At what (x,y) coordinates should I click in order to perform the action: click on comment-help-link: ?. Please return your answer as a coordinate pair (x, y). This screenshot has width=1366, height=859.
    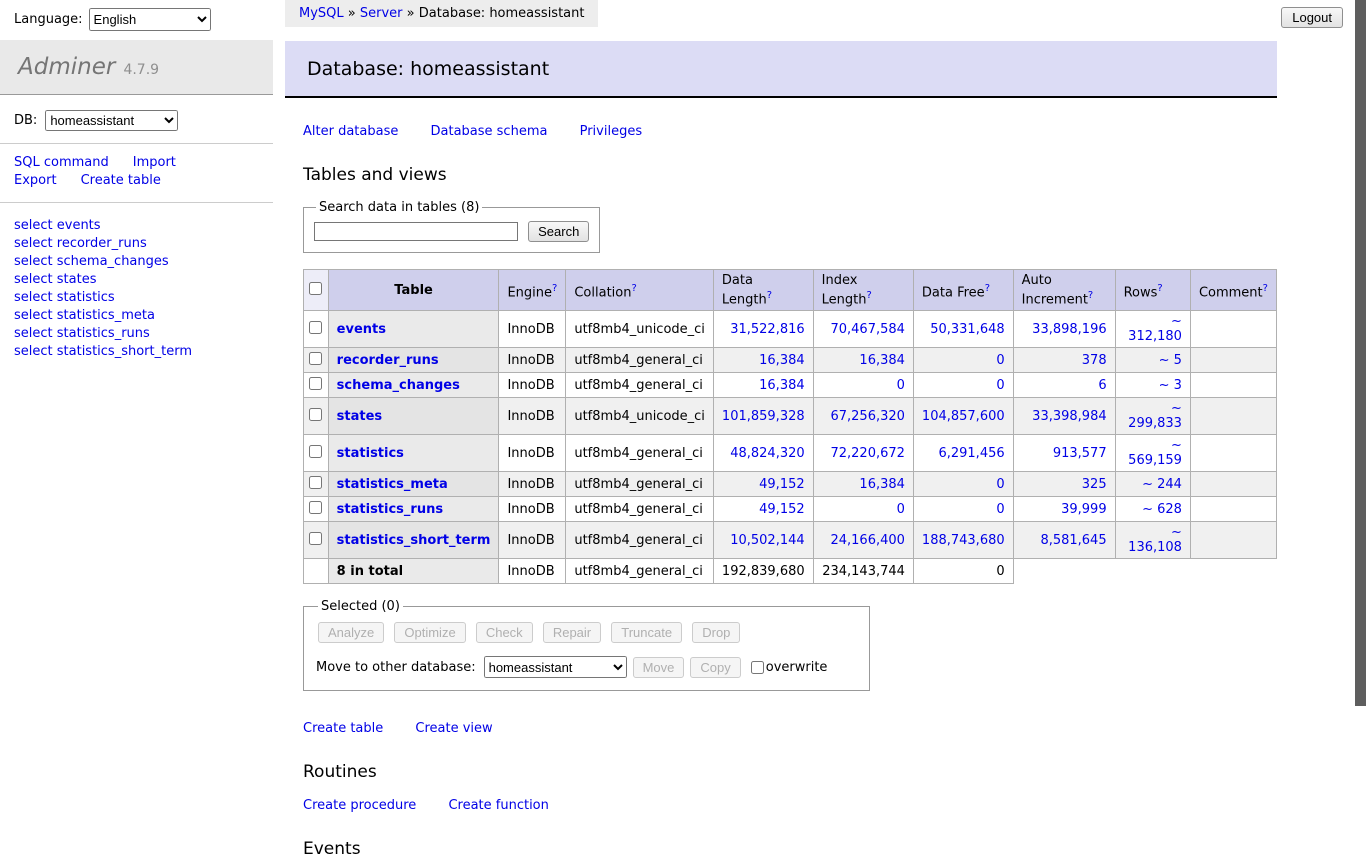
    Looking at the image, I should click on (1265, 288).